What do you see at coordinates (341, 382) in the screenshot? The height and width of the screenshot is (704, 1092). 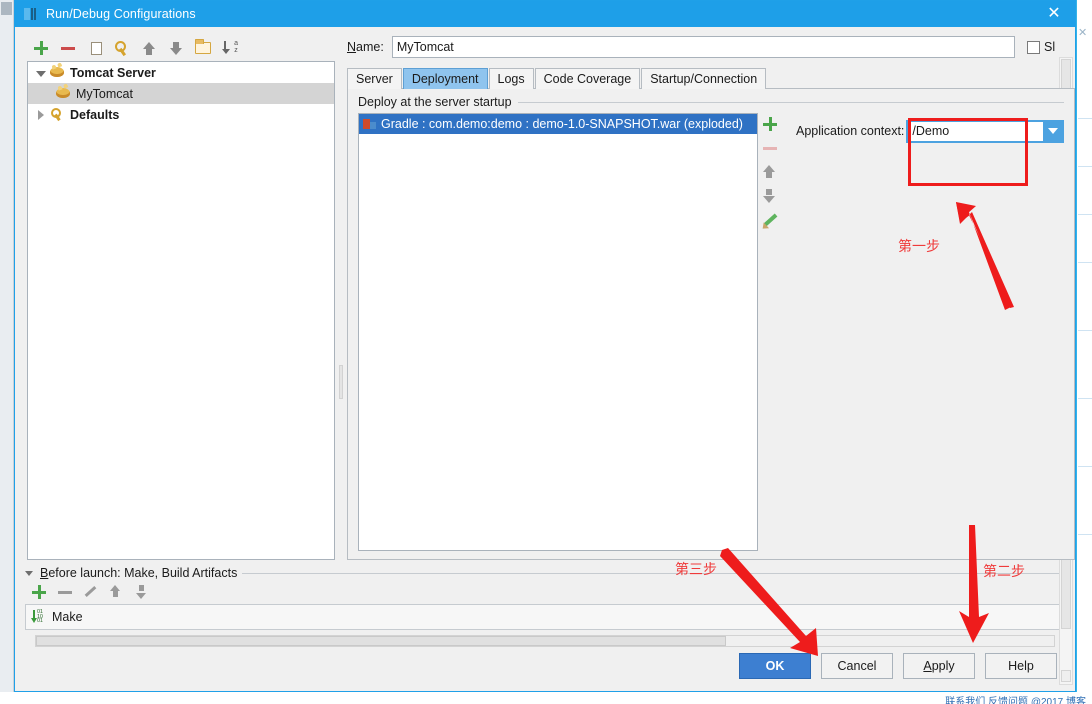 I see `splitter-grip` at bounding box center [341, 382].